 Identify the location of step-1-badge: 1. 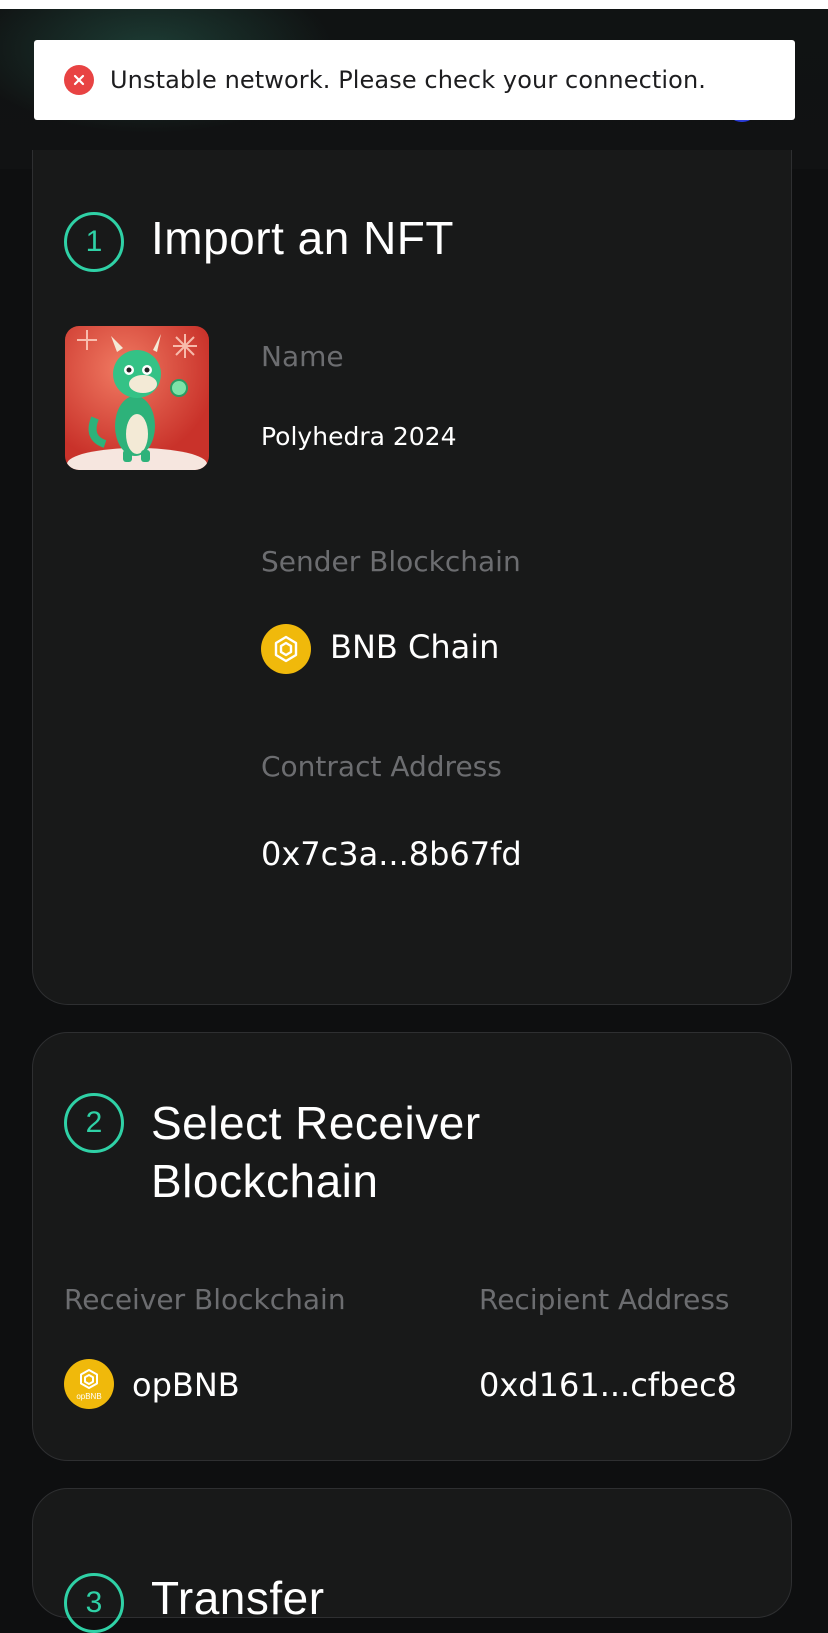
(94, 242).